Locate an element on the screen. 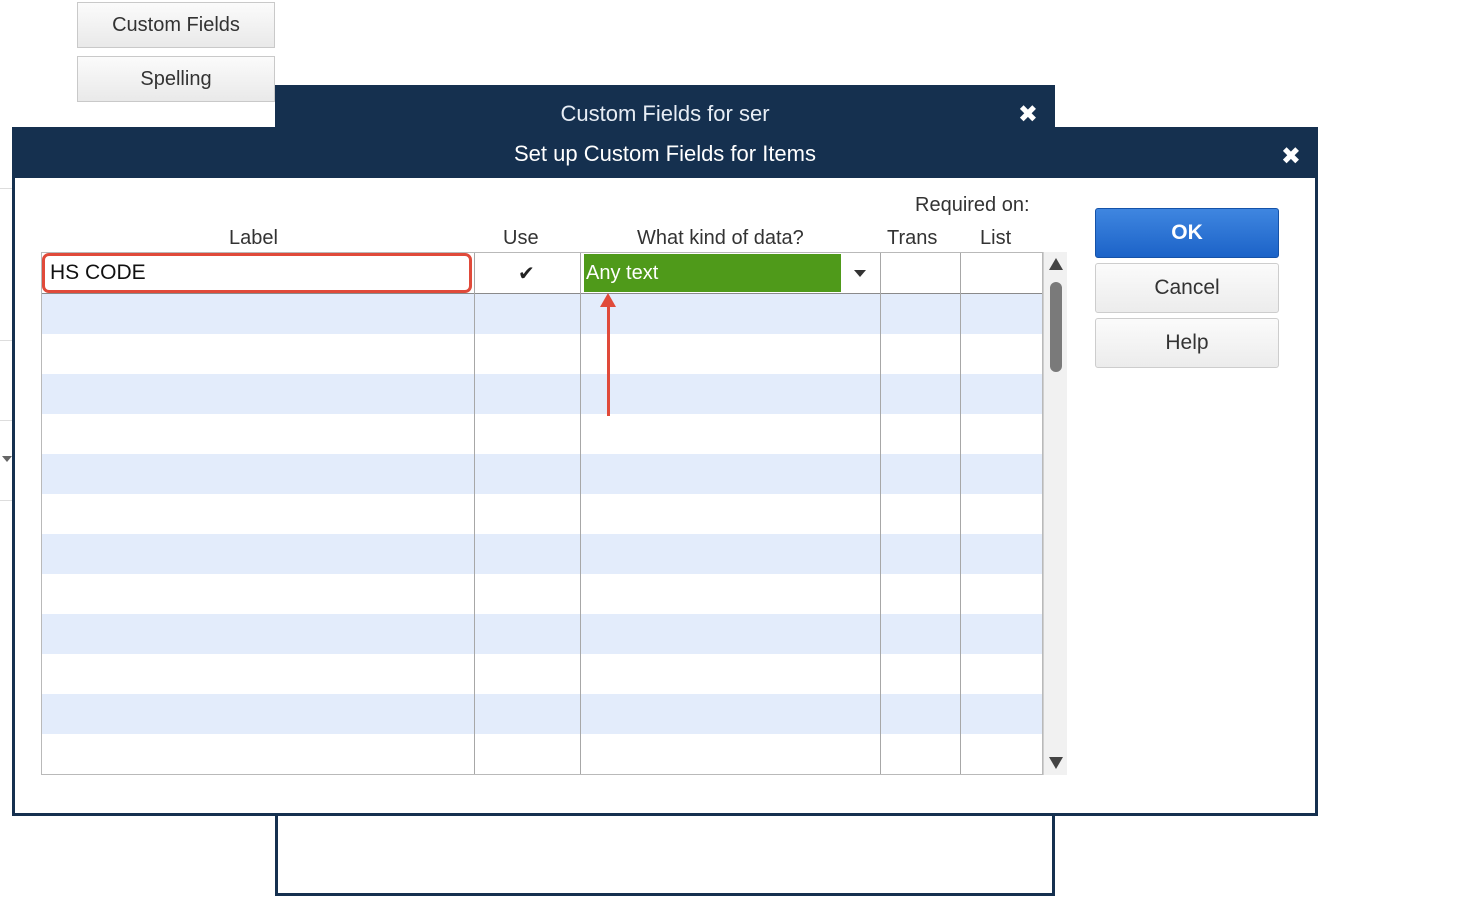 This screenshot has width=1465, height=905. use-column-header: Use is located at coordinates (521, 238).